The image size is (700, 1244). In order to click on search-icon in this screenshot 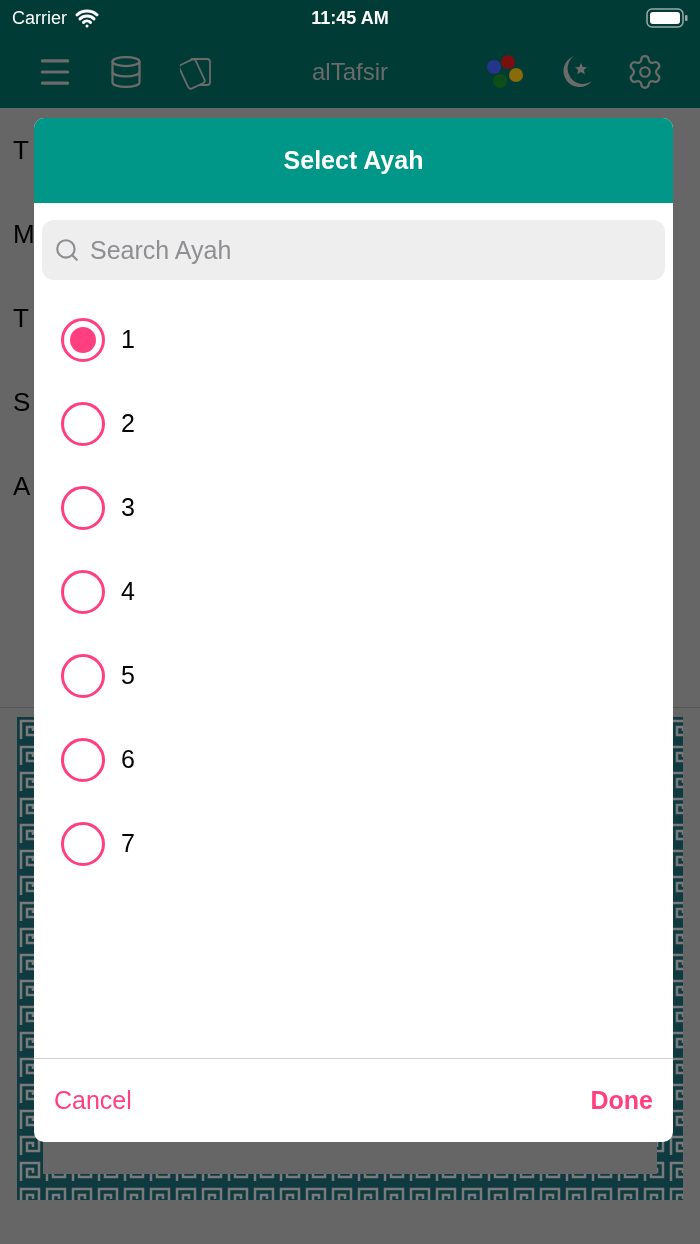, I will do `click(67, 250)`.